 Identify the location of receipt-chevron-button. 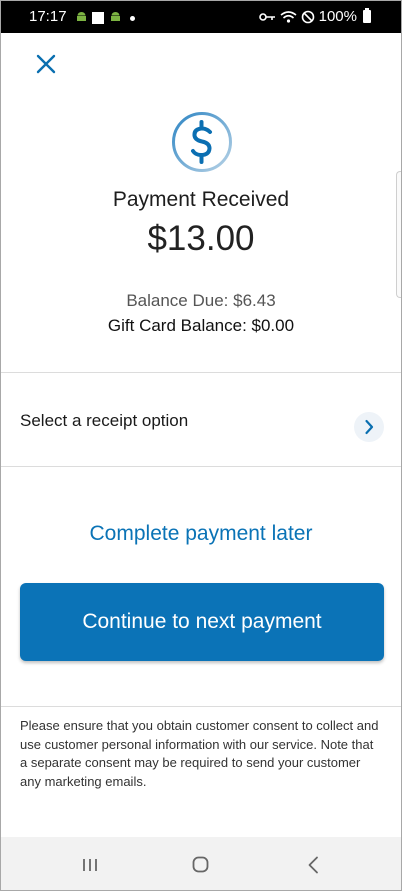
(369, 427).